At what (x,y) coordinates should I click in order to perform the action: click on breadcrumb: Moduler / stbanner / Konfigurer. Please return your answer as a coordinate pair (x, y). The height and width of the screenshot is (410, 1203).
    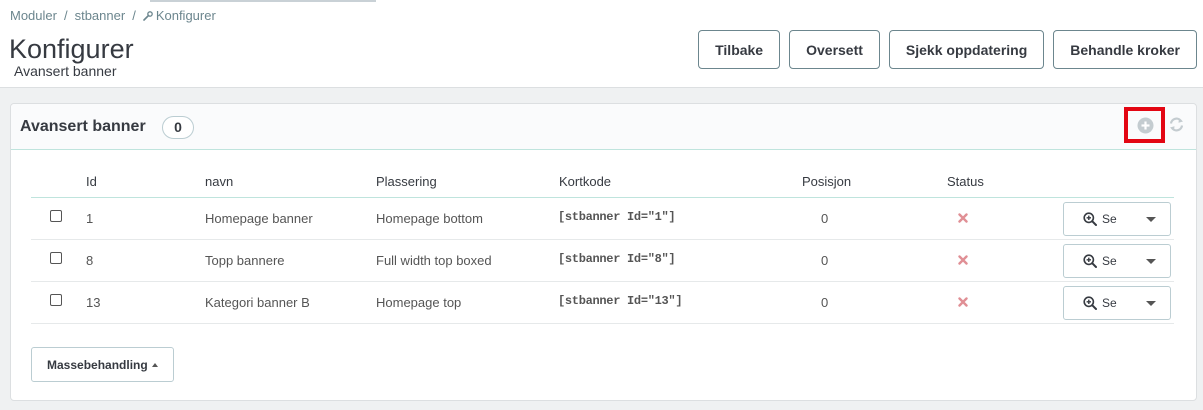
    Looking at the image, I should click on (113, 15).